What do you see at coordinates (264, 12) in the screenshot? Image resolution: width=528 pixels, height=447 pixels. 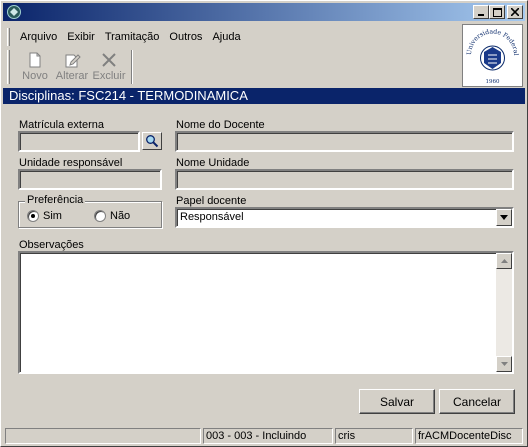 I see `title-bar` at bounding box center [264, 12].